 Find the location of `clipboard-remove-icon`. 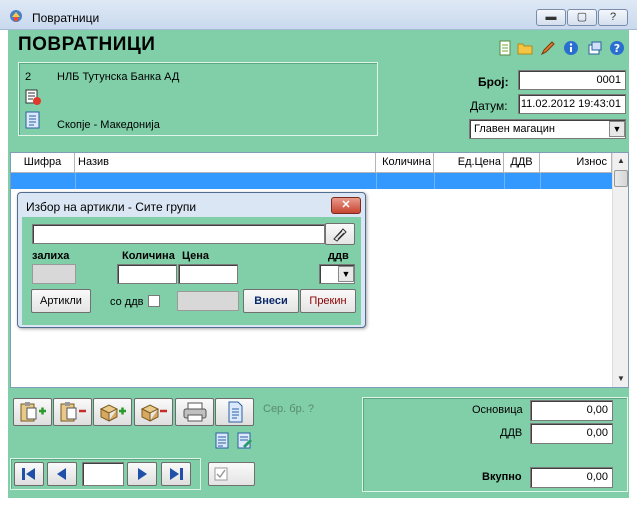

clipboard-remove-icon is located at coordinates (73, 412).